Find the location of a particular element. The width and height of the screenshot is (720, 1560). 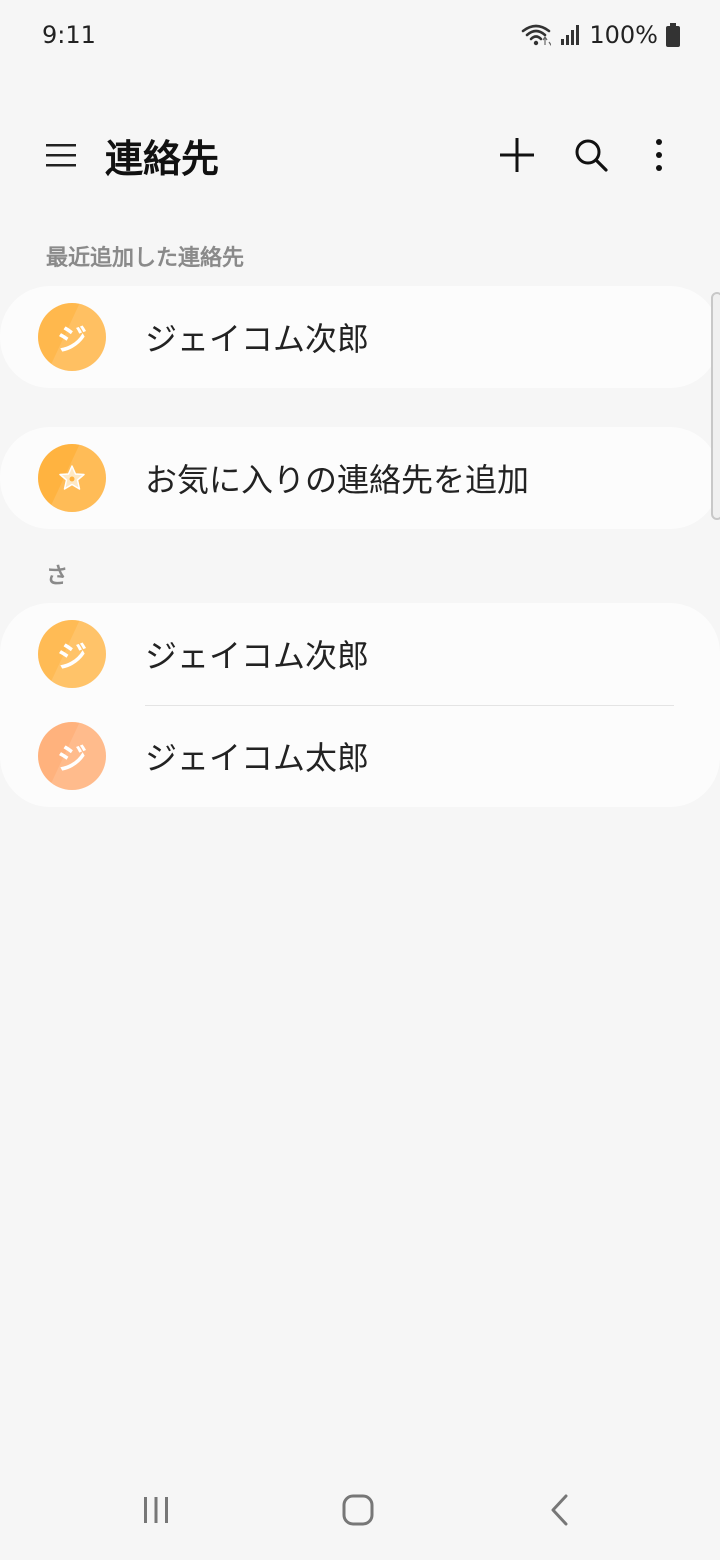

page-title: 連絡先 is located at coordinates (162, 159).